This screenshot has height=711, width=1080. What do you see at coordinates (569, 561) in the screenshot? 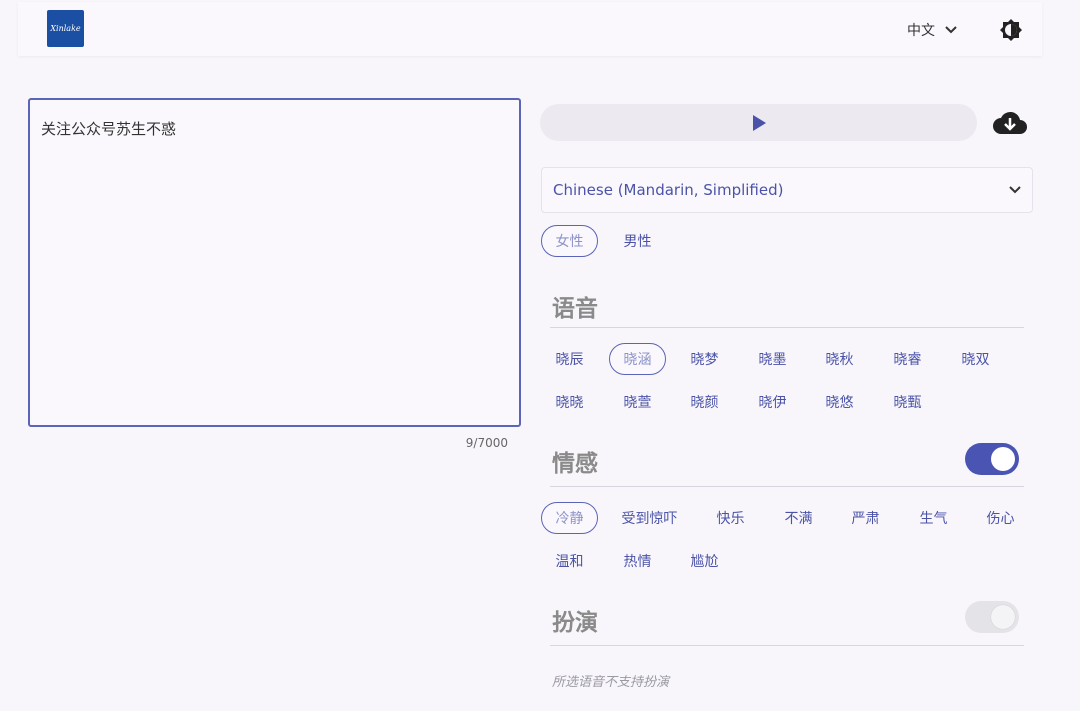
I see `emotion-chip: 温和` at bounding box center [569, 561].